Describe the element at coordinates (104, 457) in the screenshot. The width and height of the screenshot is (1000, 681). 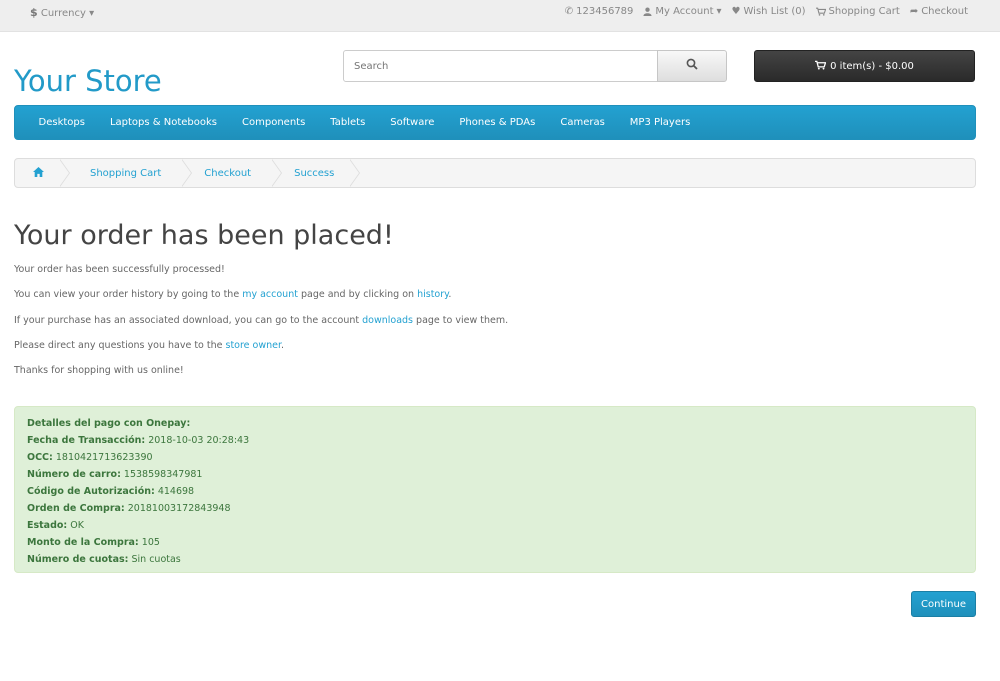
I see `row-value: 1810421713623390` at that location.